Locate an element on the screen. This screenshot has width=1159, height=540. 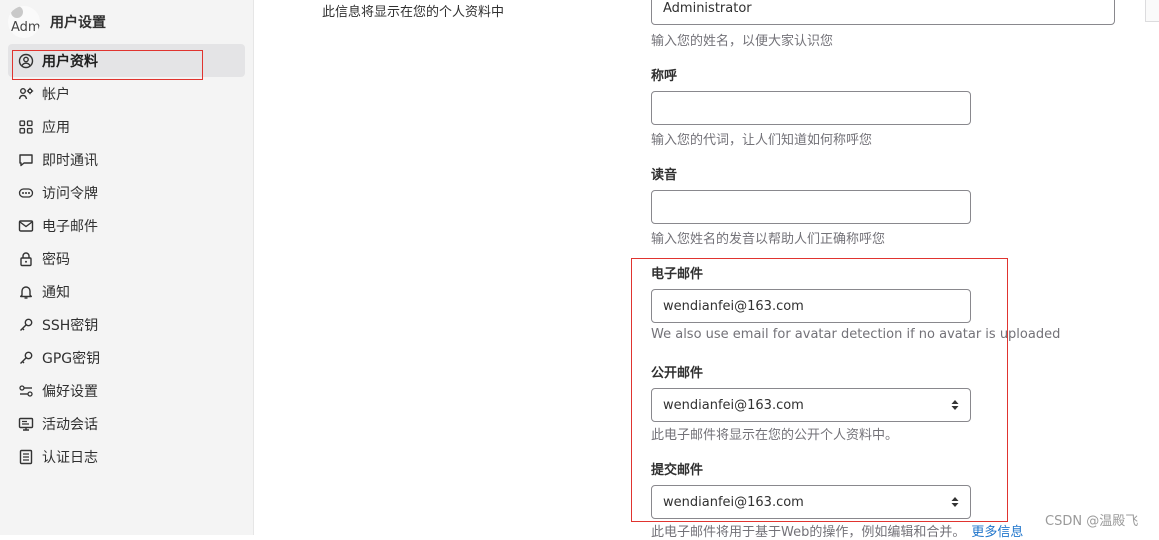
monitor-icon is located at coordinates (26, 424).